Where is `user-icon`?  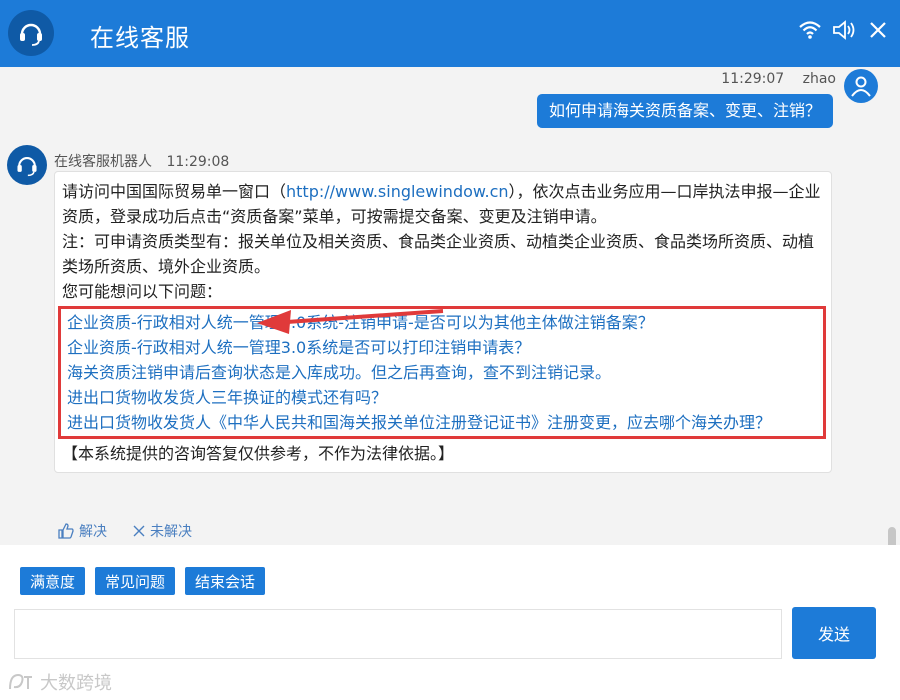 user-icon is located at coordinates (861, 86).